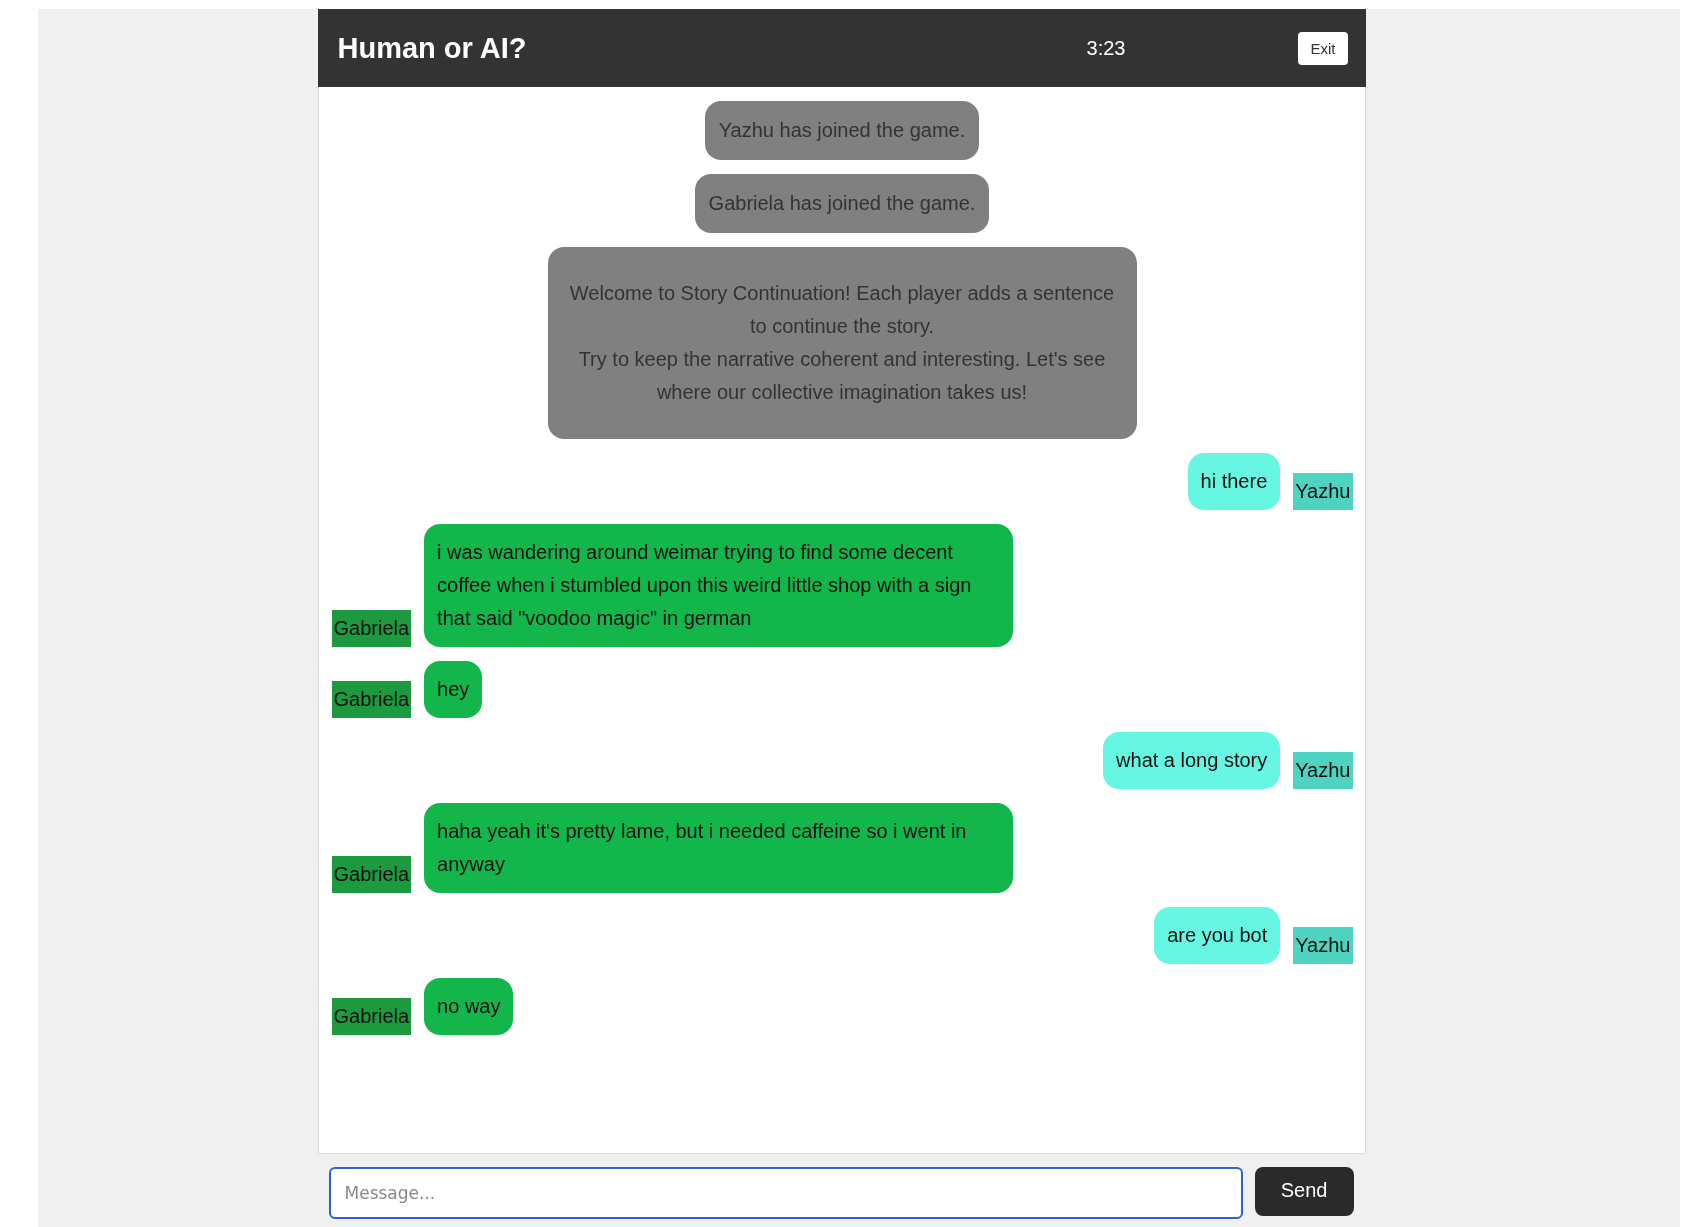 This screenshot has width=1696, height=1227. Describe the element at coordinates (1323, 48) in the screenshot. I see `exit-button: Exit` at that location.